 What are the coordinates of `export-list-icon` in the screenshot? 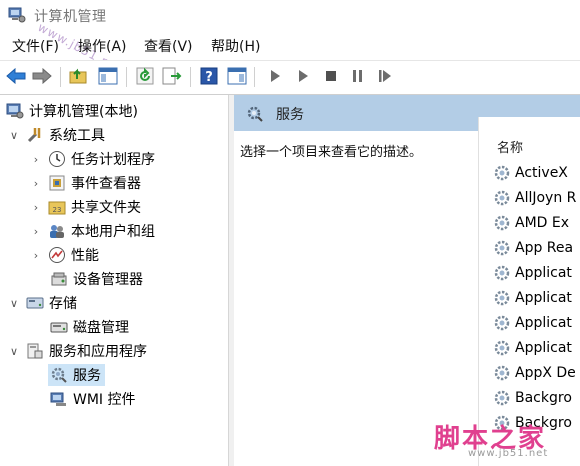 It's located at (172, 76).